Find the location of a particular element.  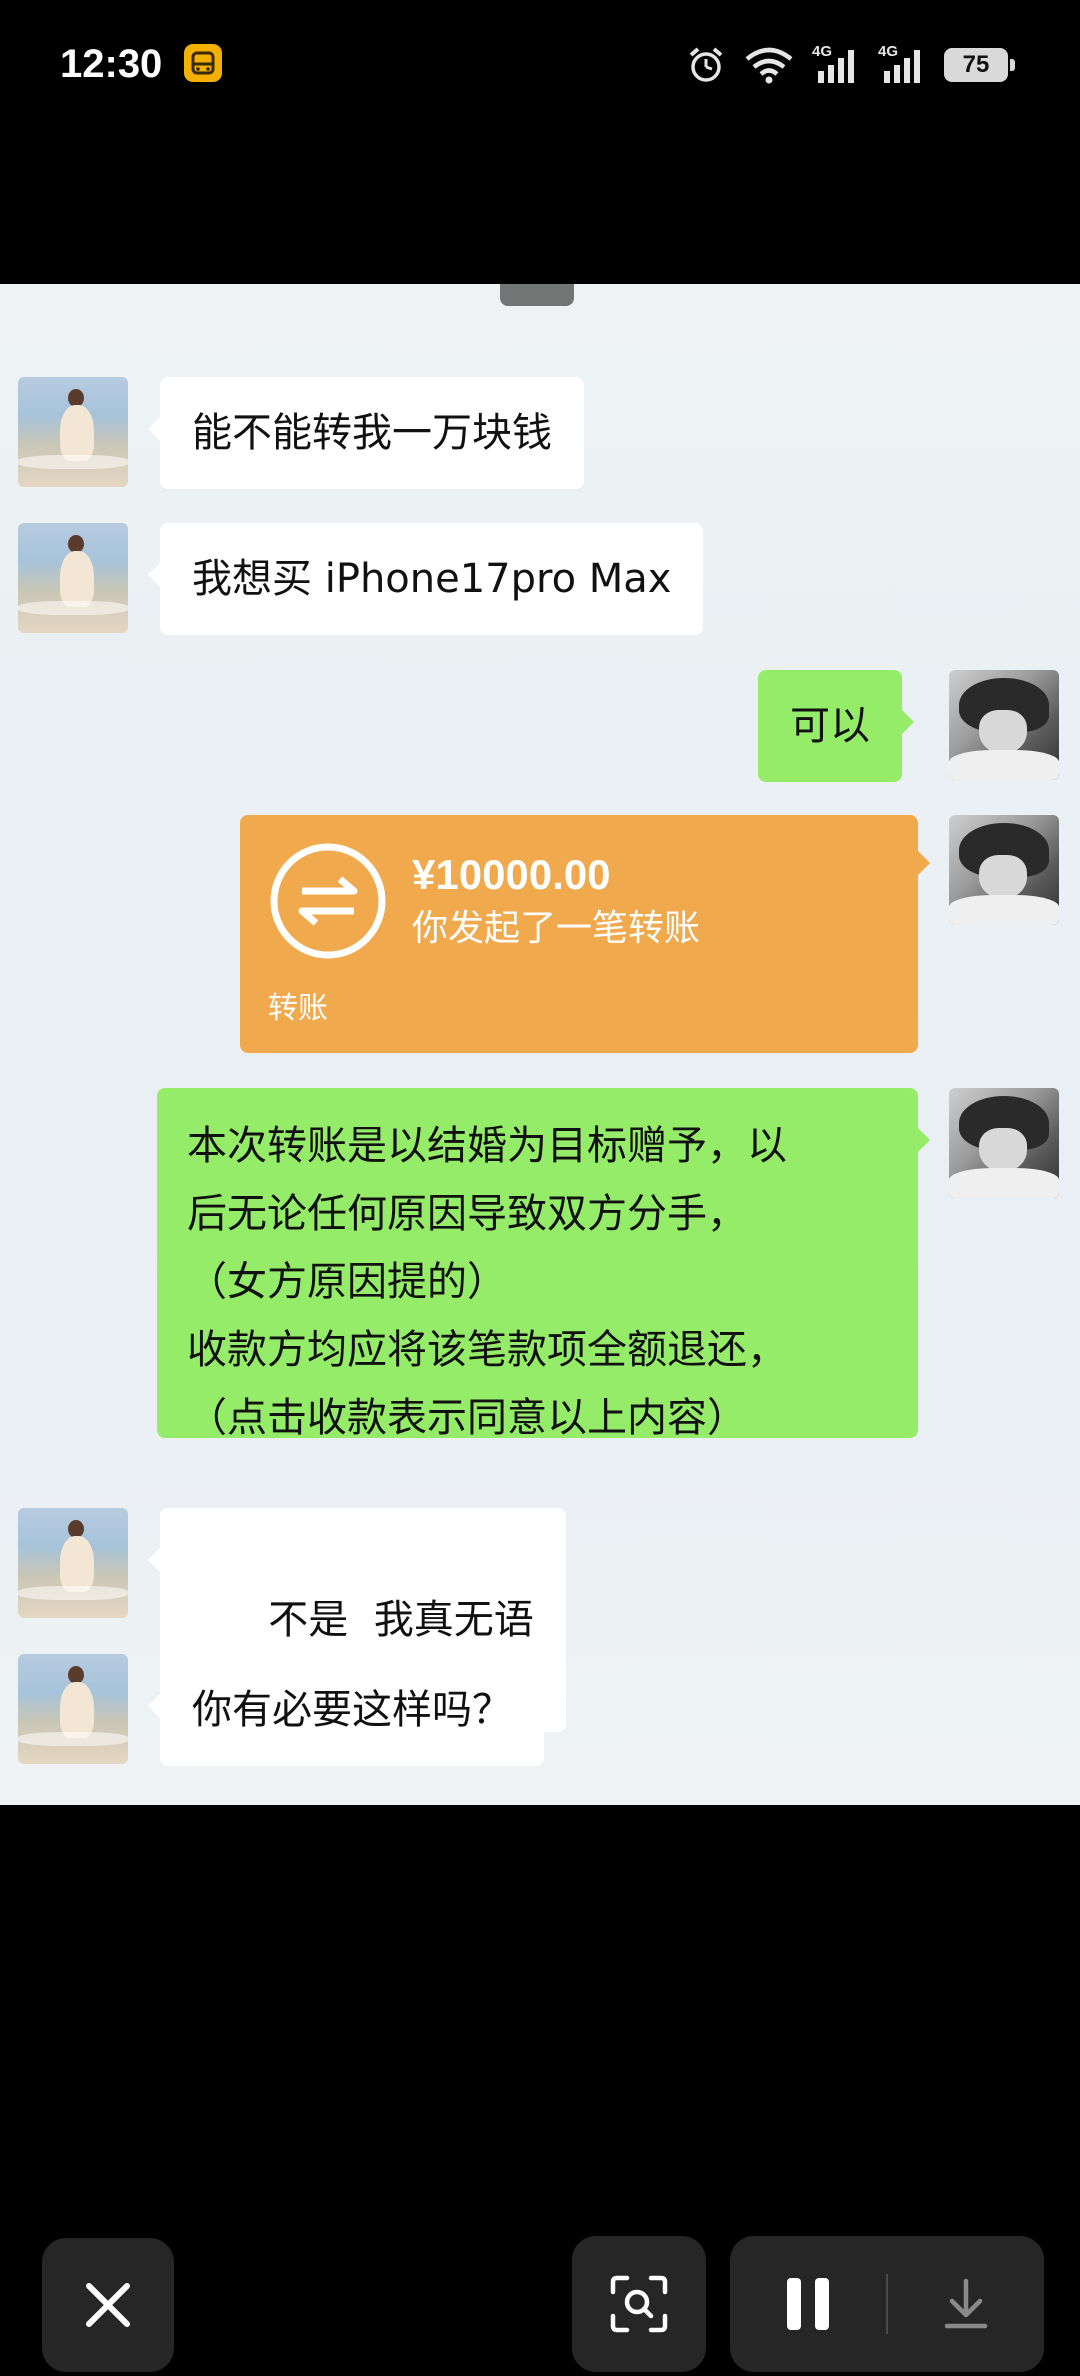

battery-icon: 75 is located at coordinates (979, 65).